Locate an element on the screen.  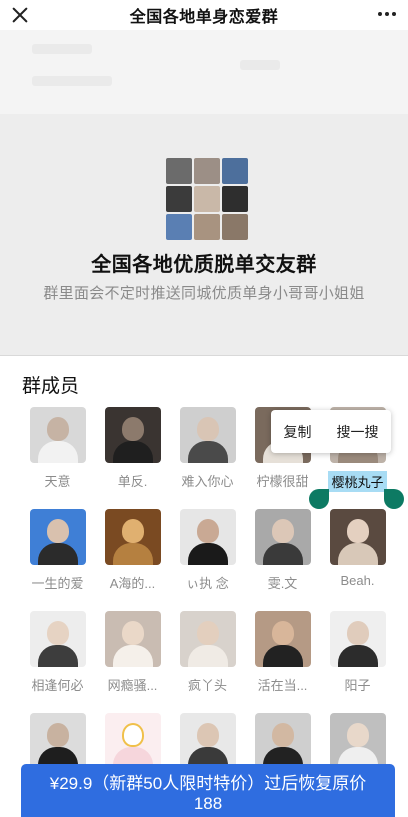
member-name-selected: 樱桃丸子 is located at coordinates (357, 481).